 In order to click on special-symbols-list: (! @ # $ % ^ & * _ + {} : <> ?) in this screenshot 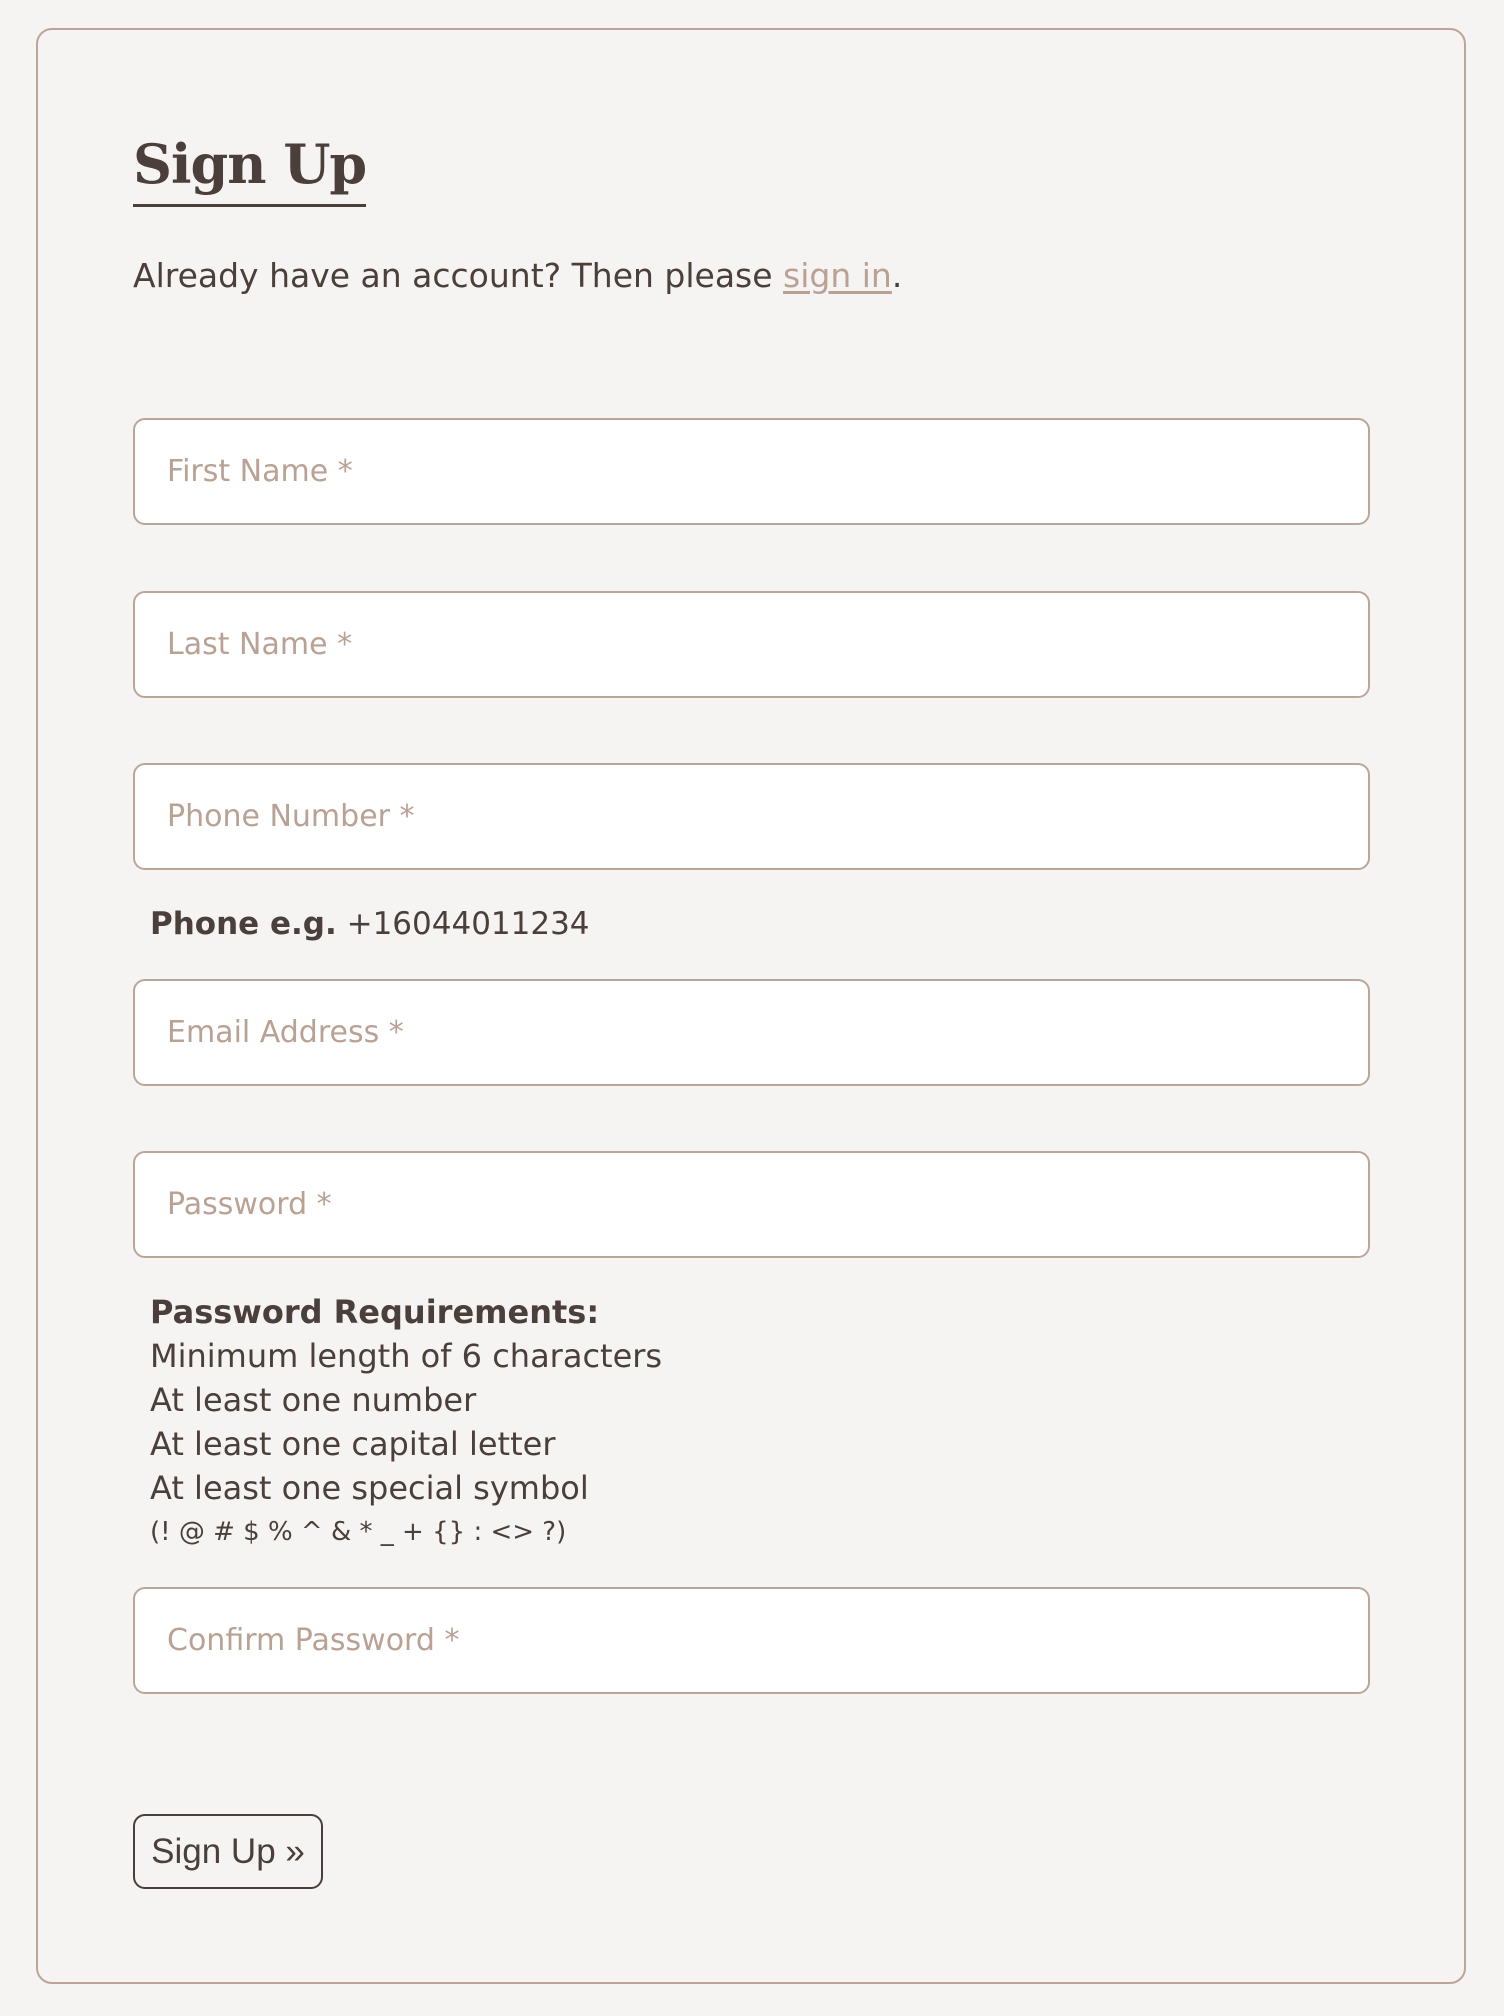, I will do `click(358, 1532)`.